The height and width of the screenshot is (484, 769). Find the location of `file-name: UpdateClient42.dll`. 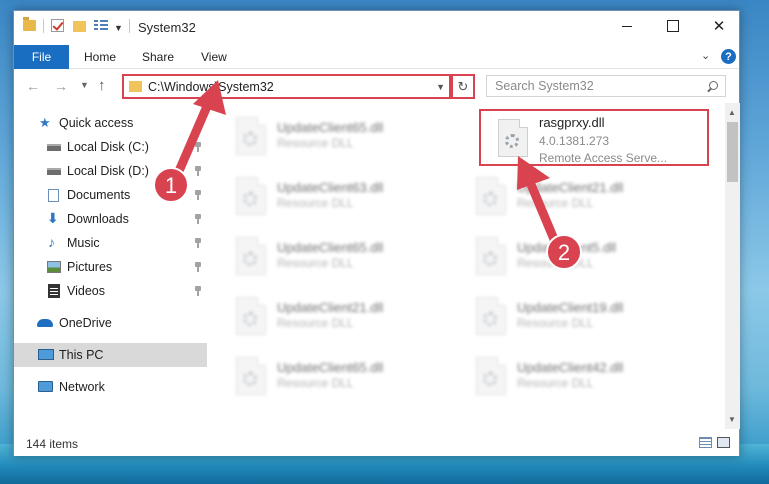

file-name: UpdateClient42.dll is located at coordinates (570, 367).